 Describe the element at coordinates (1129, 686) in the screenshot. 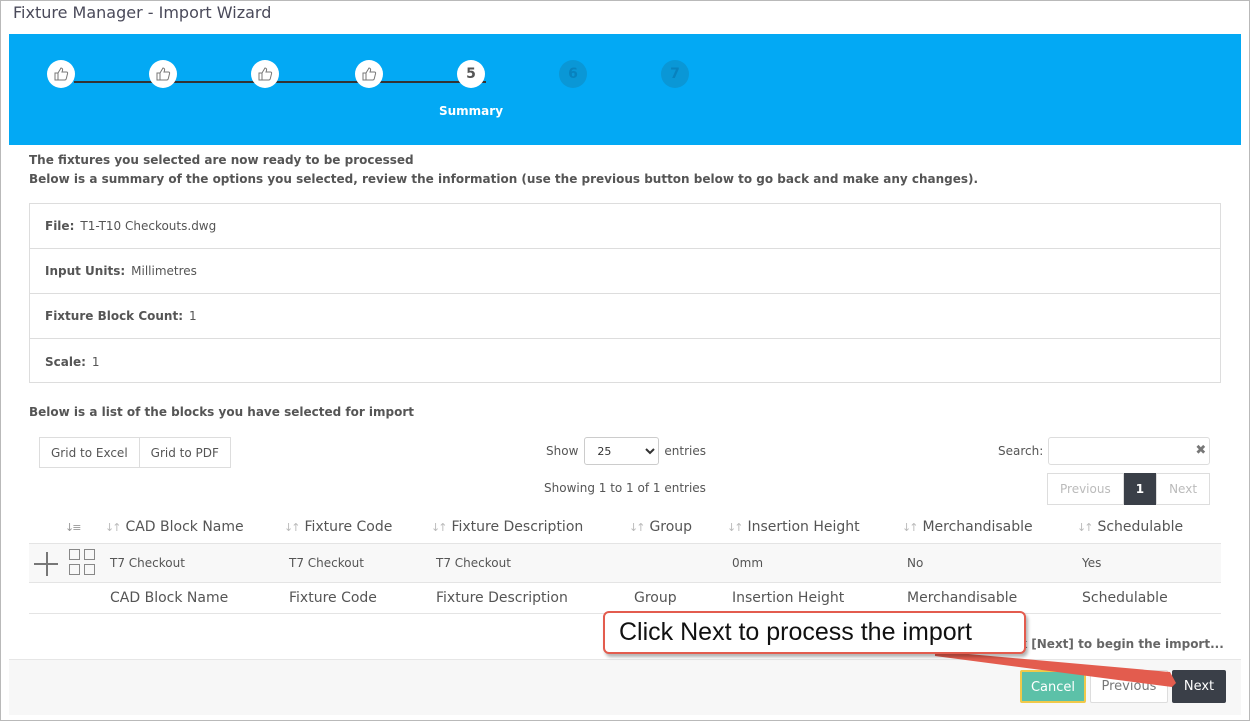

I see `previous-button: Previous` at that location.